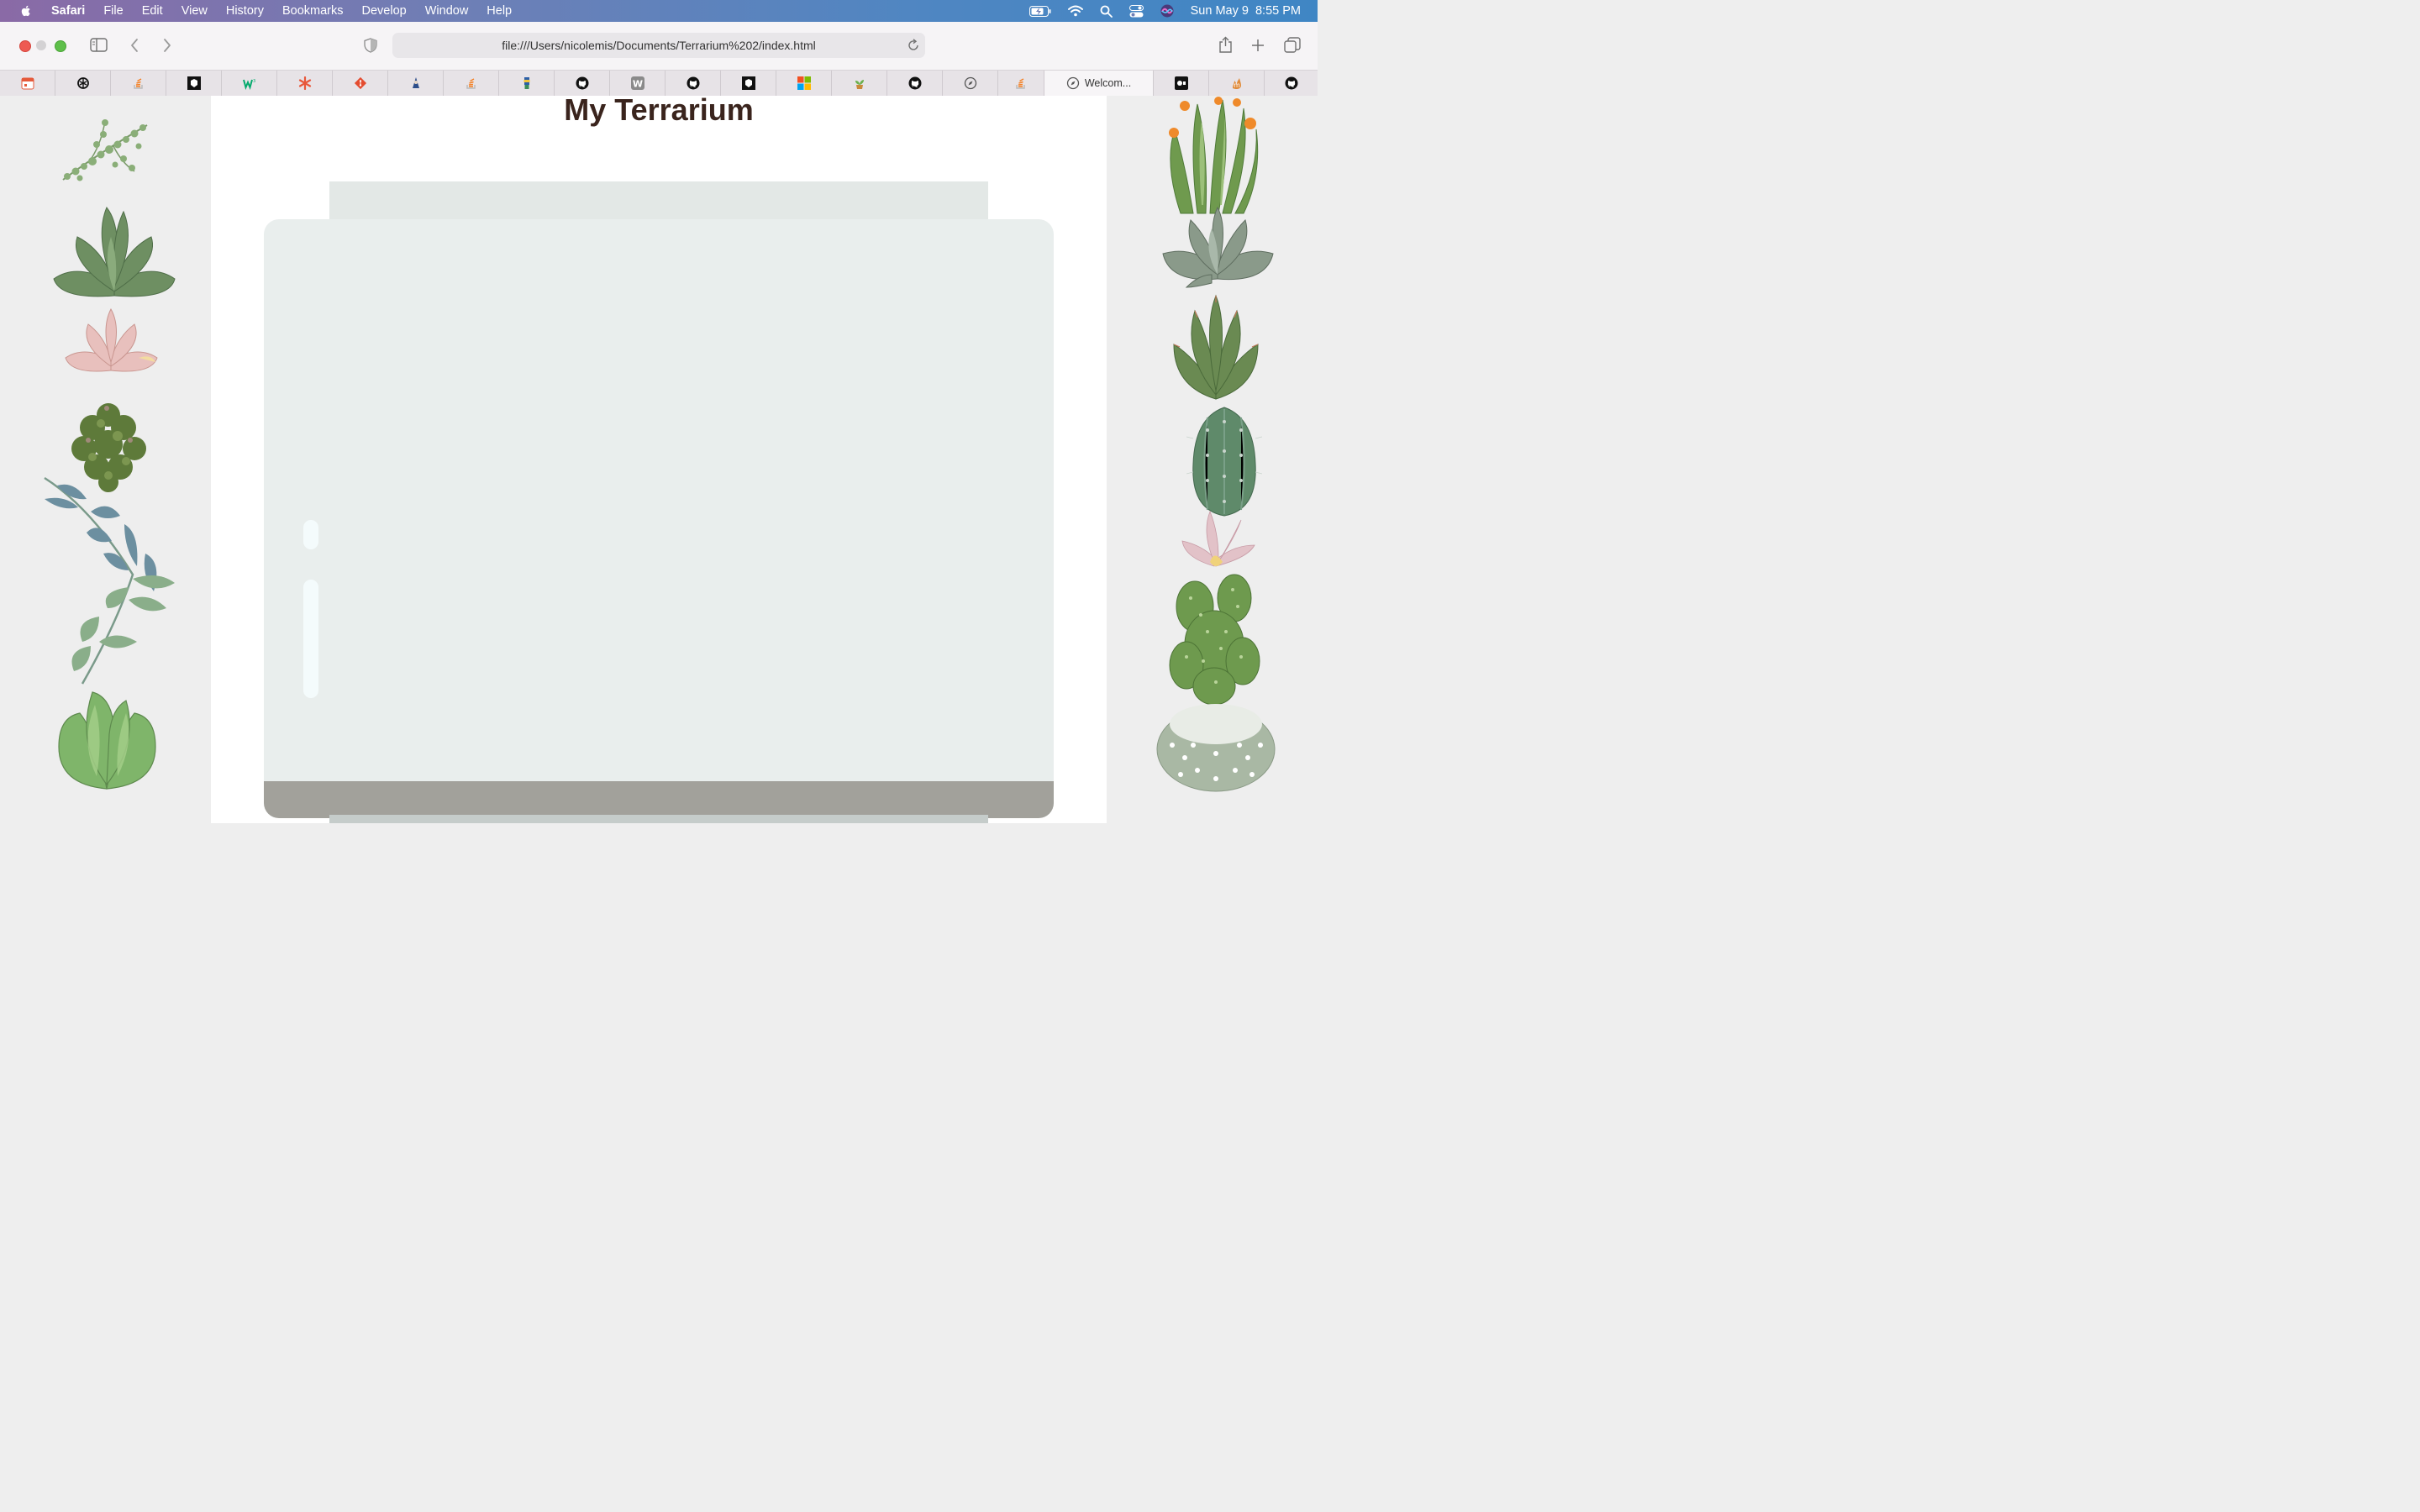  I want to click on svg-text: 3, so click(254, 81).